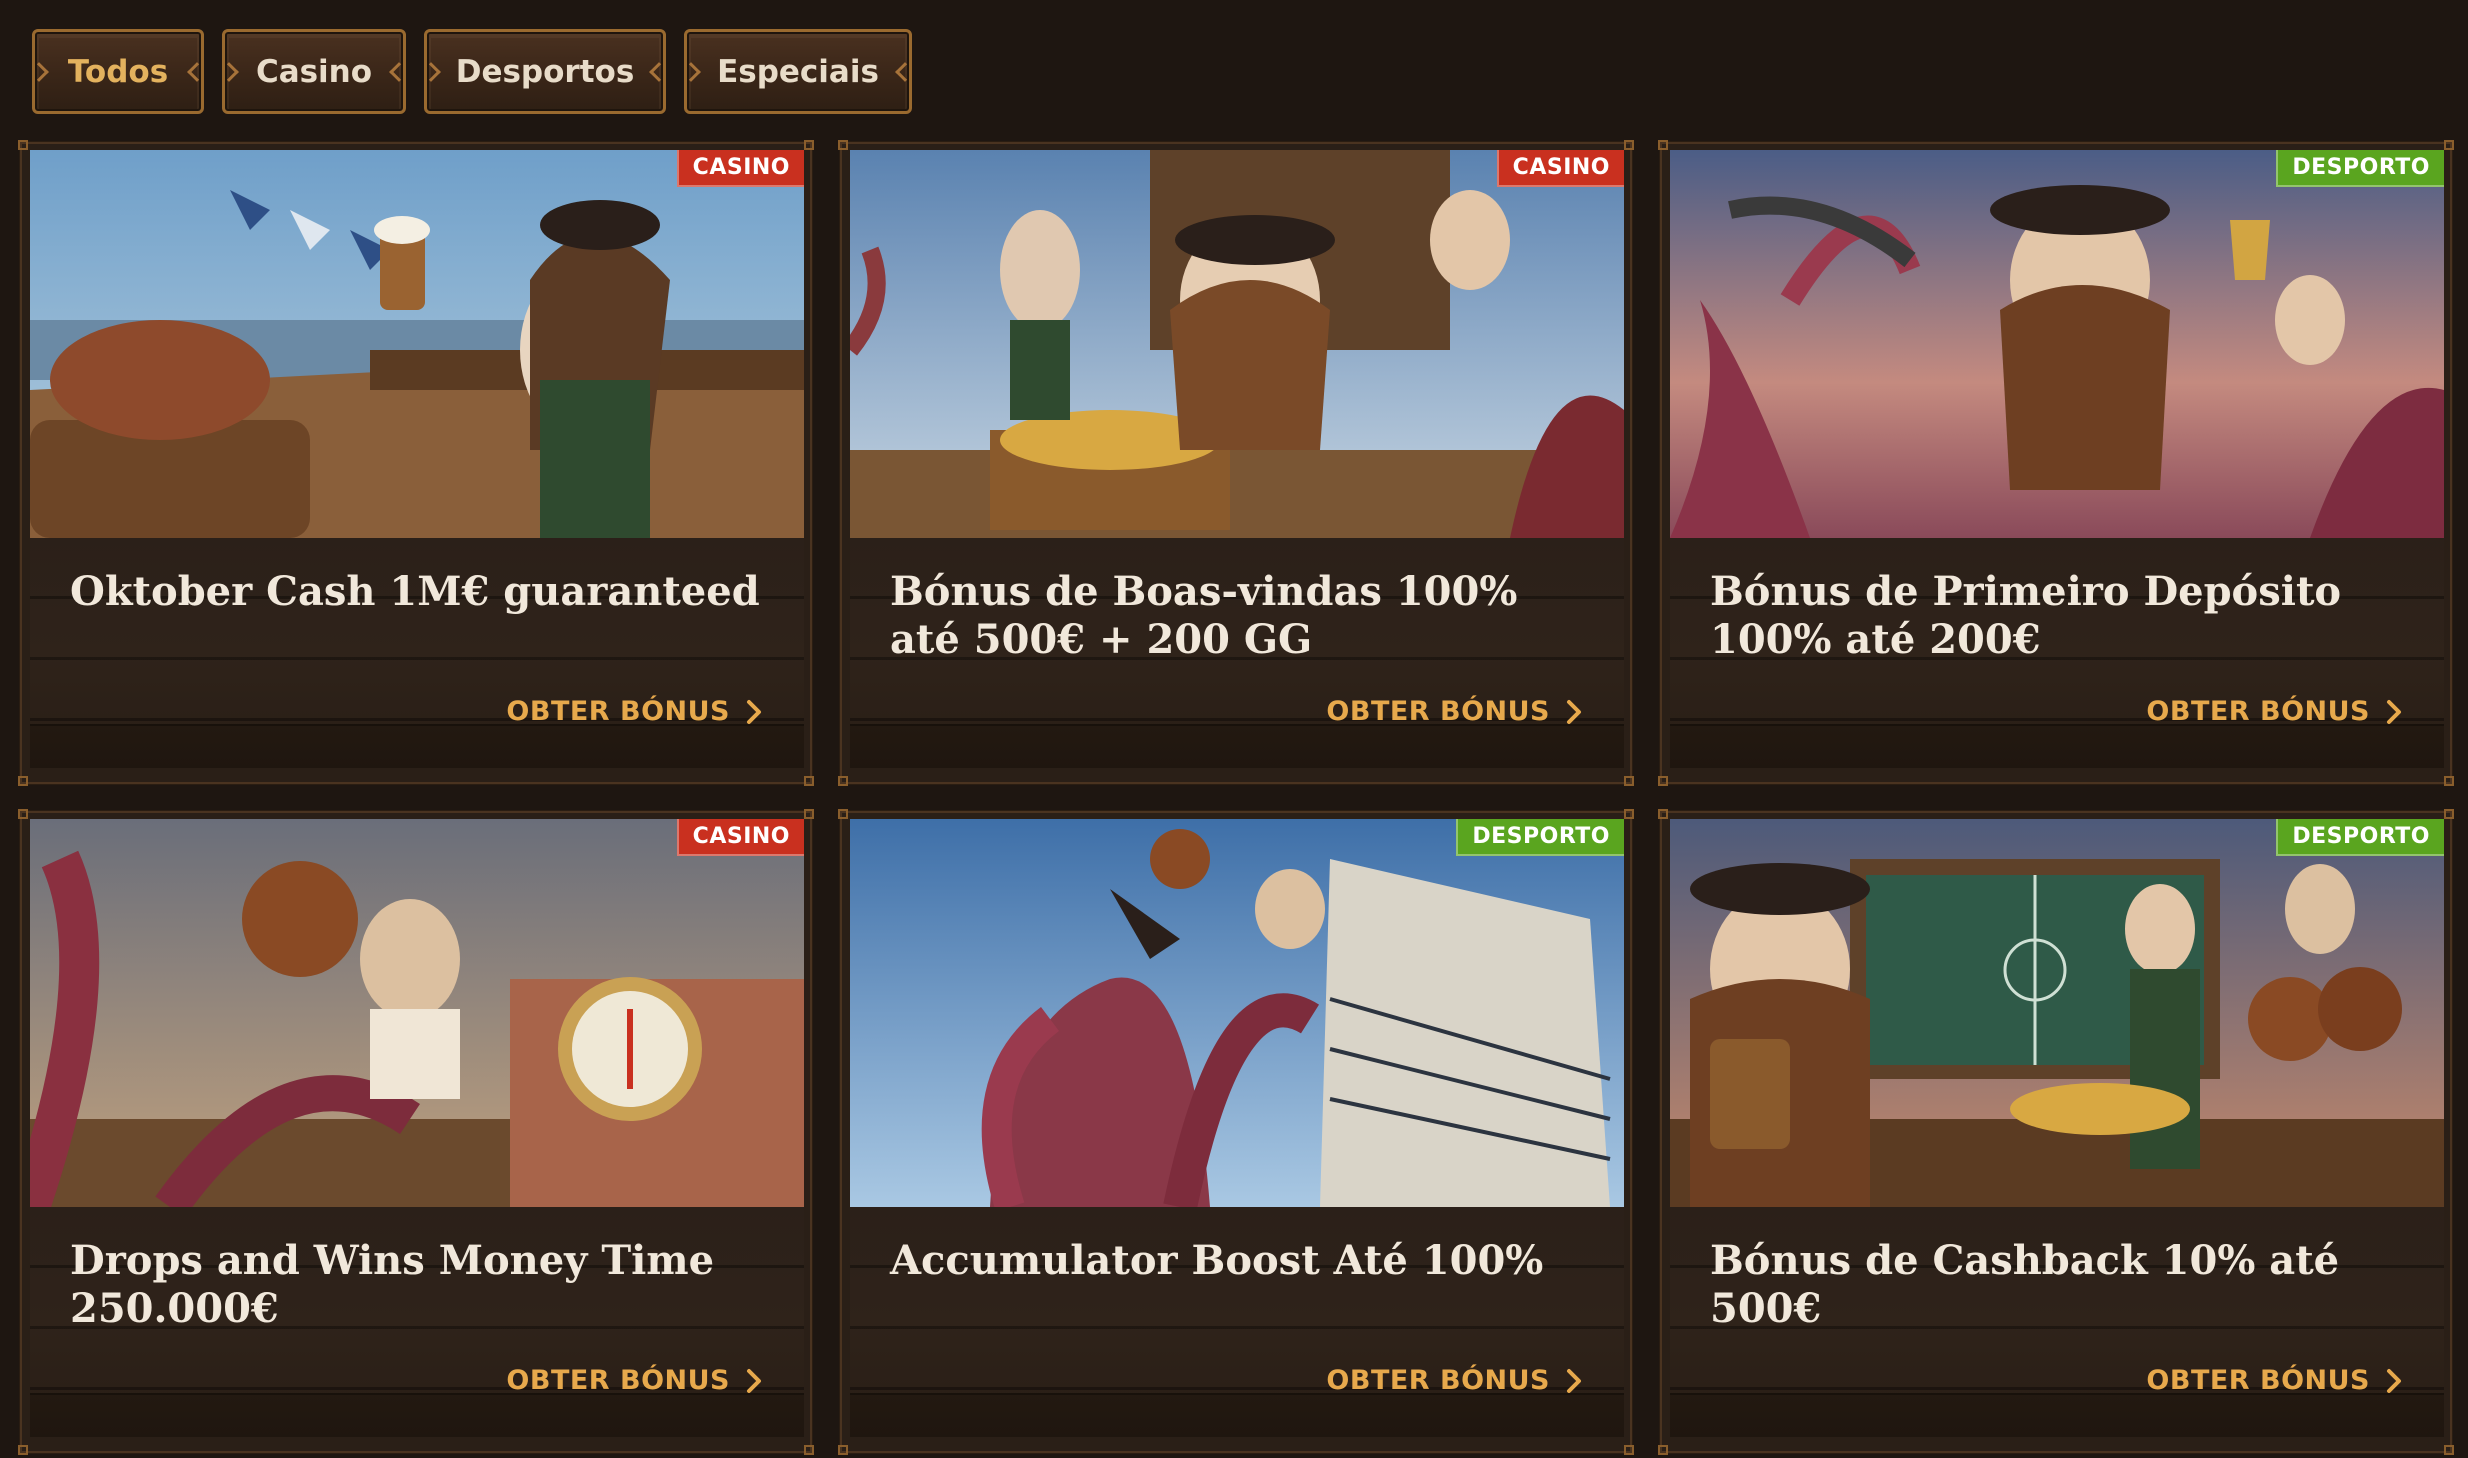 Image resolution: width=2468 pixels, height=1458 pixels. Describe the element at coordinates (1217, 1260) in the screenshot. I see `promo-title: Accumulator Boost Até 100%` at that location.